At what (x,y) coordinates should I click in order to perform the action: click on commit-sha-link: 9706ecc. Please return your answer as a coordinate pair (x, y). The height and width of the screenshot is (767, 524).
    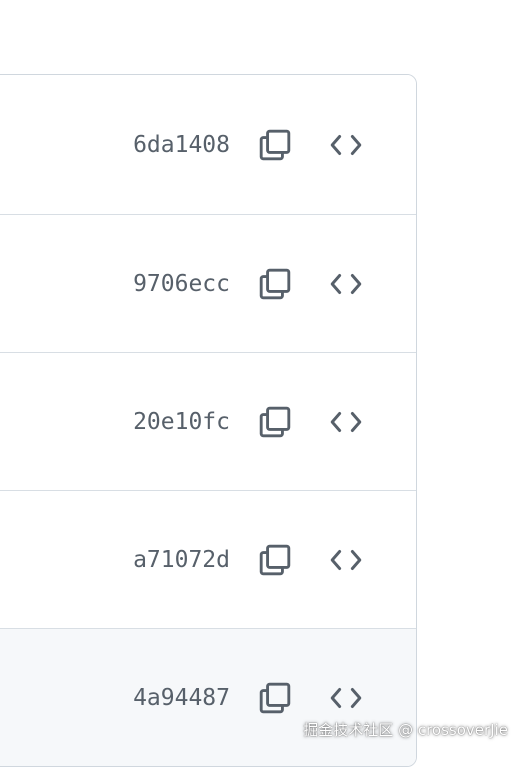
    Looking at the image, I should click on (181, 284).